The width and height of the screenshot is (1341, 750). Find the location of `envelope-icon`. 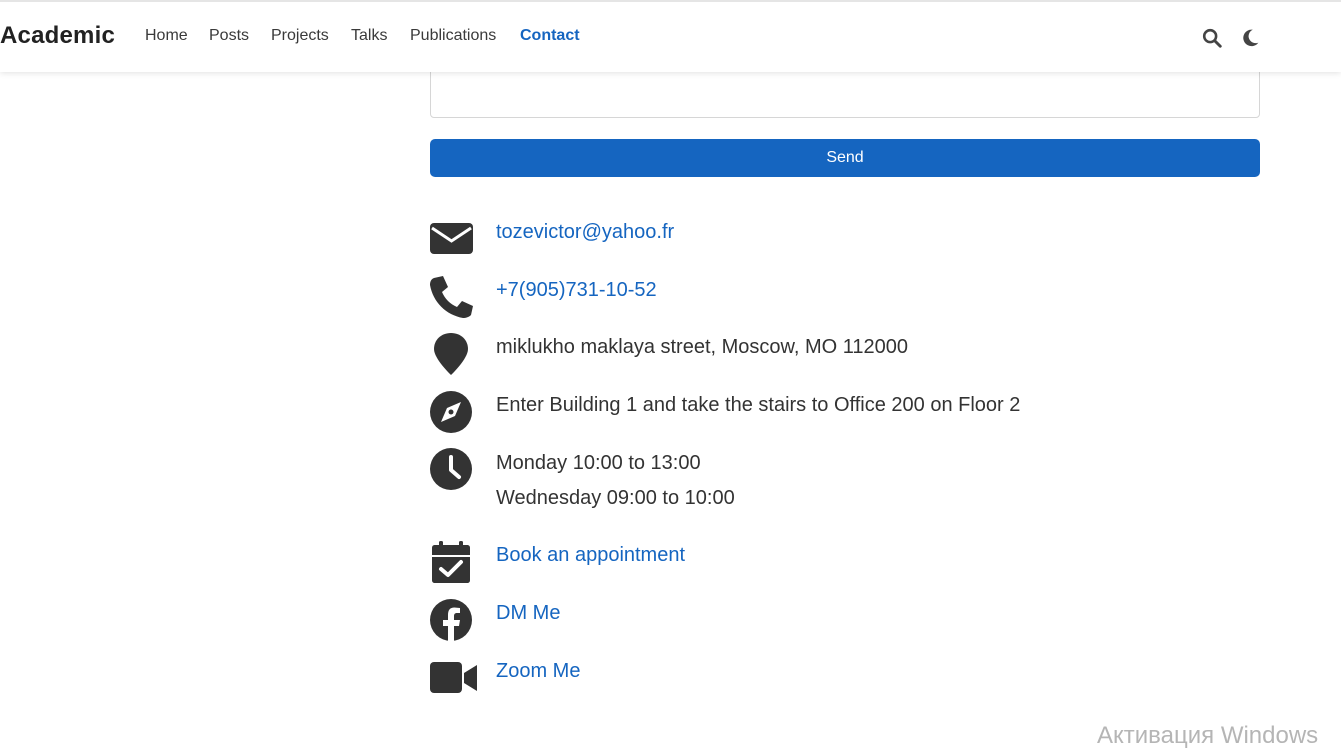

envelope-icon is located at coordinates (451, 238).